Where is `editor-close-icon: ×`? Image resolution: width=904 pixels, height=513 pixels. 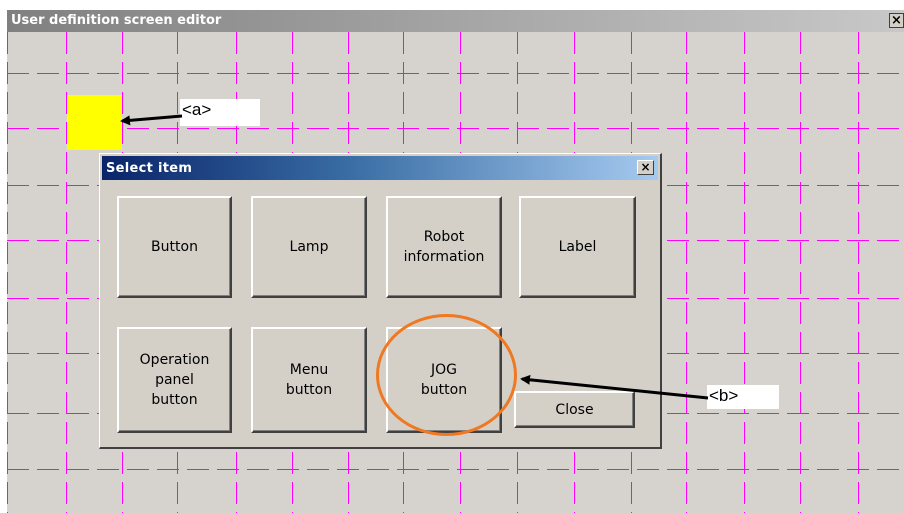
editor-close-icon: × is located at coordinates (896, 20).